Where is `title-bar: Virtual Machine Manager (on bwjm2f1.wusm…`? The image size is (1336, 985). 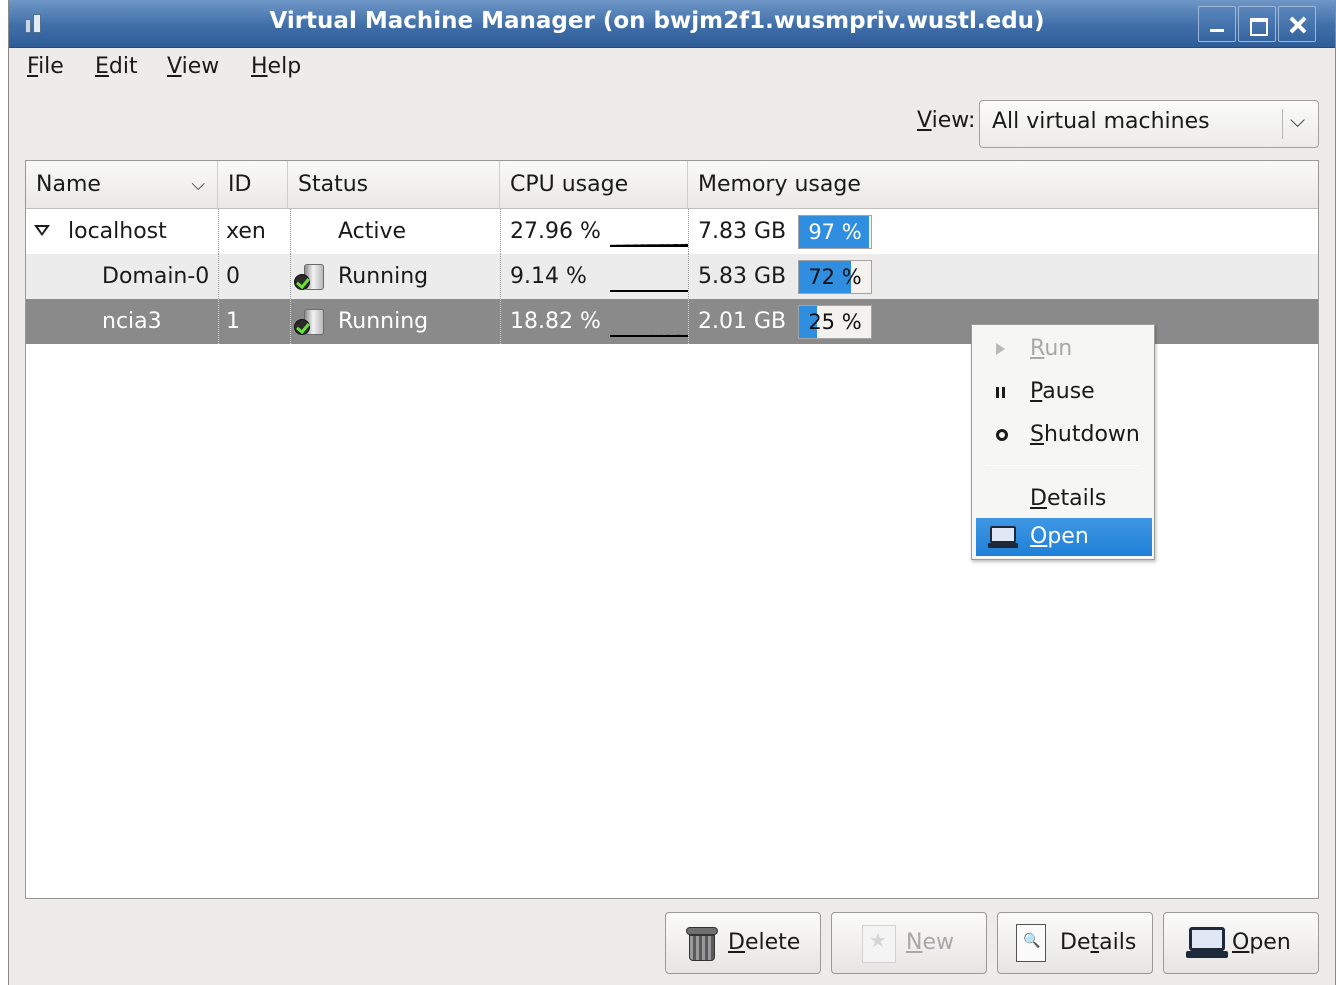 title-bar: Virtual Machine Manager (on bwjm2f1.wusm… is located at coordinates (672, 24).